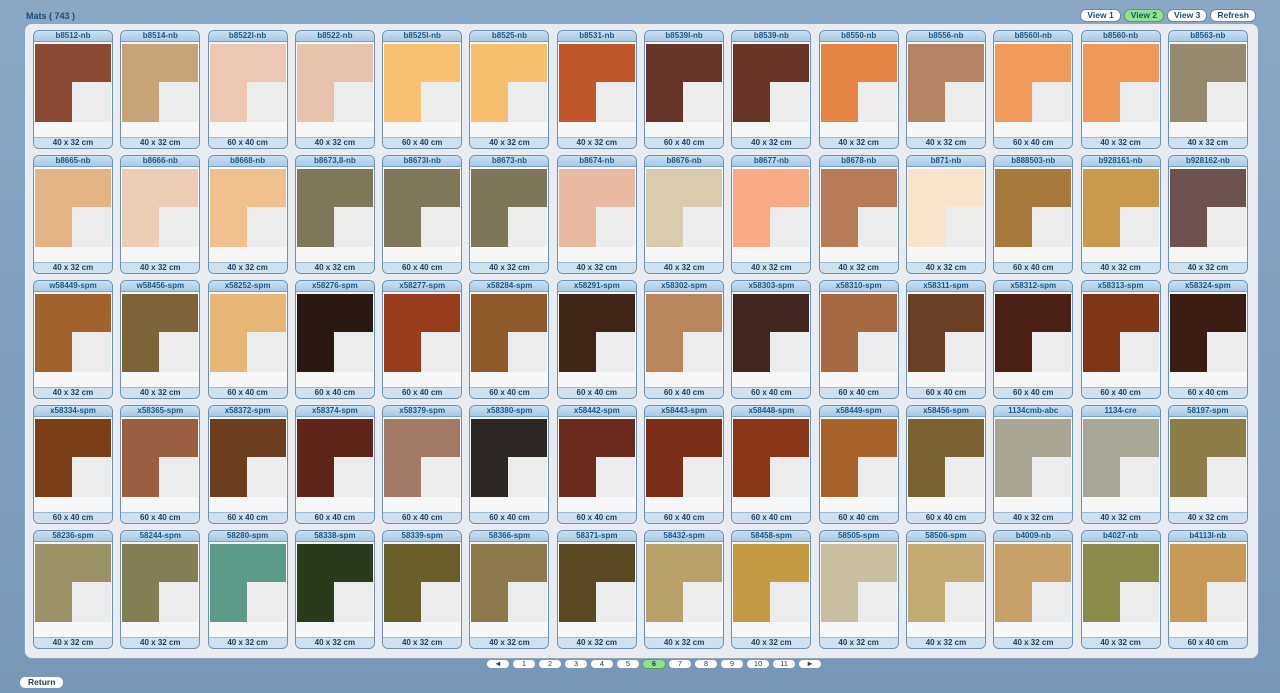 Image resolution: width=1280 pixels, height=693 pixels. Describe the element at coordinates (334, 89) in the screenshot. I see `mat-tile: b8522-nb 40 x 32 cm` at that location.